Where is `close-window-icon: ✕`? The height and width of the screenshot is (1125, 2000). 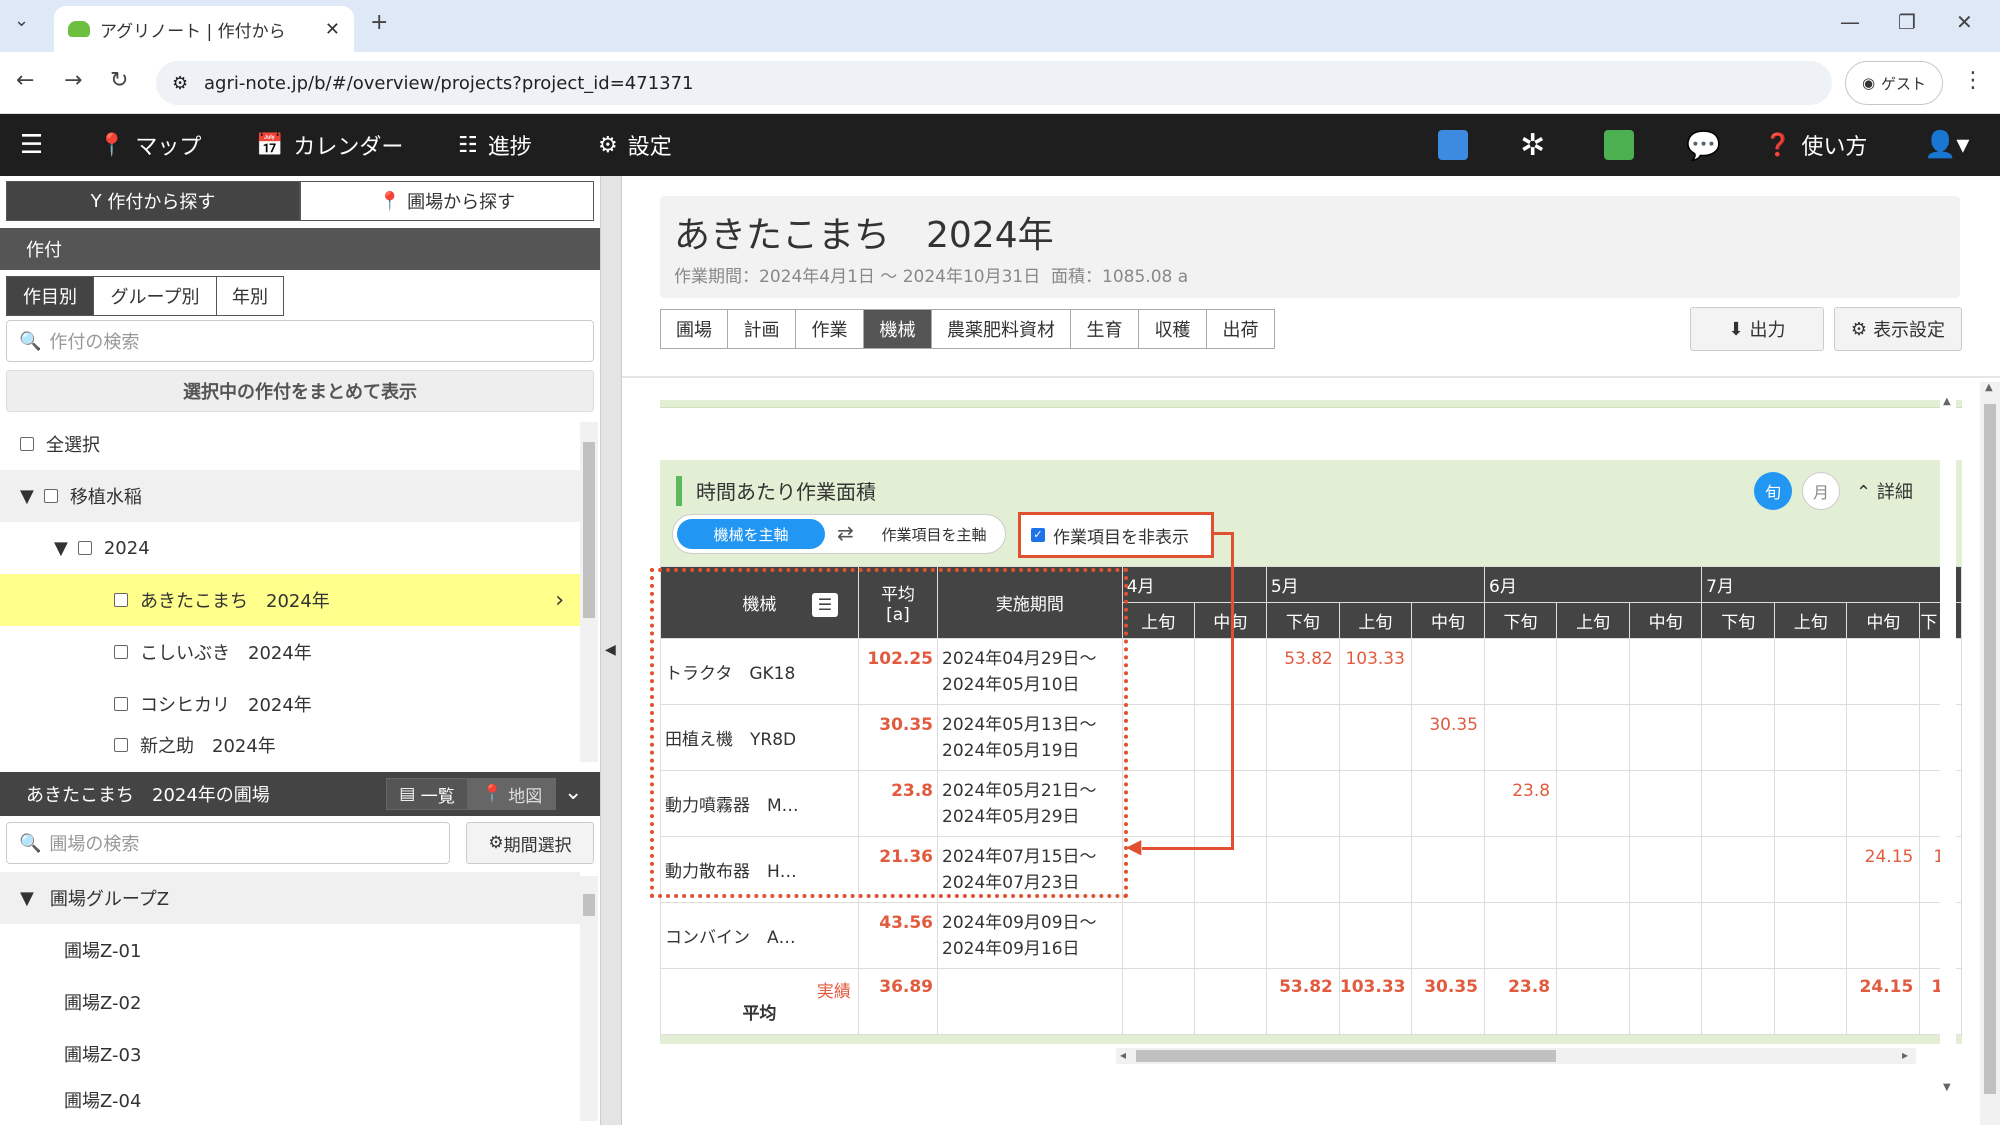 close-window-icon: ✕ is located at coordinates (1964, 22).